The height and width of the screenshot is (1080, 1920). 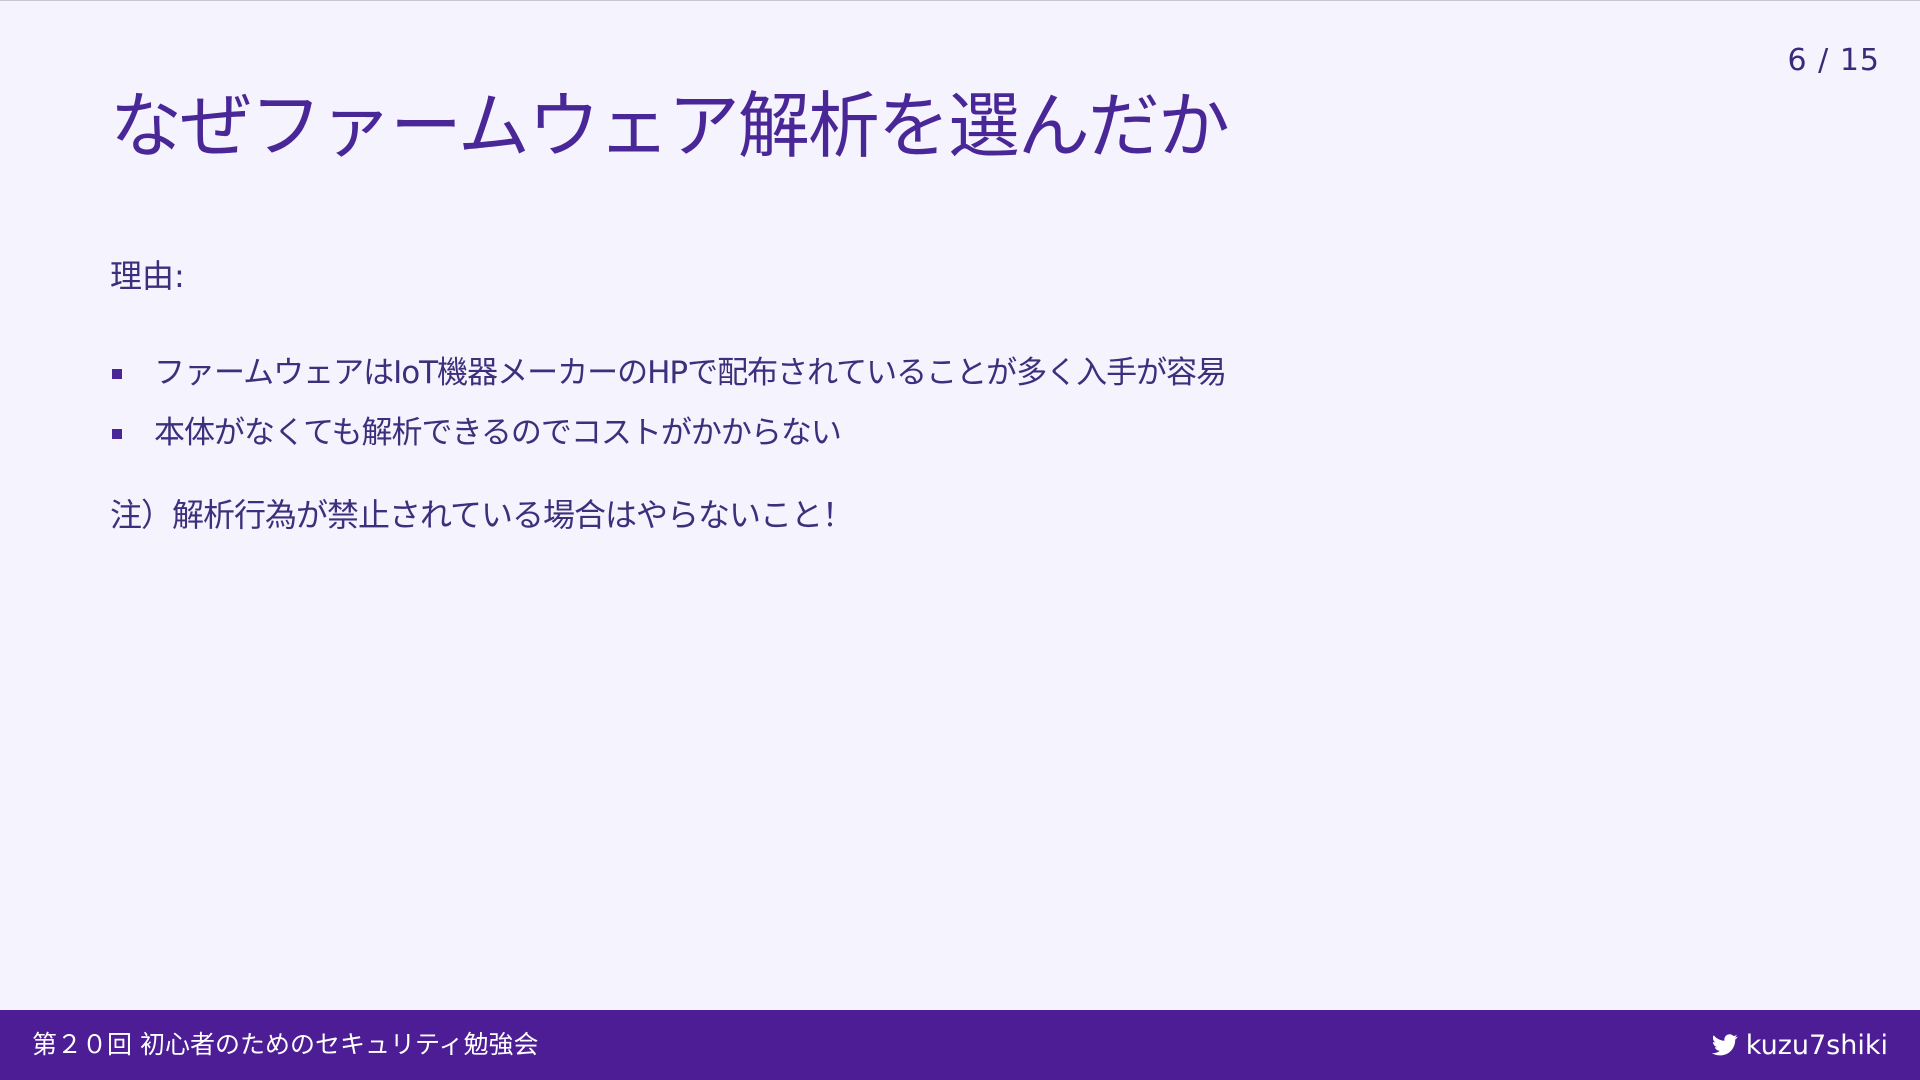 I want to click on footer-event-title: 第２０回 初心者のためのセキュリティ勉強会, so click(x=285, y=1044).